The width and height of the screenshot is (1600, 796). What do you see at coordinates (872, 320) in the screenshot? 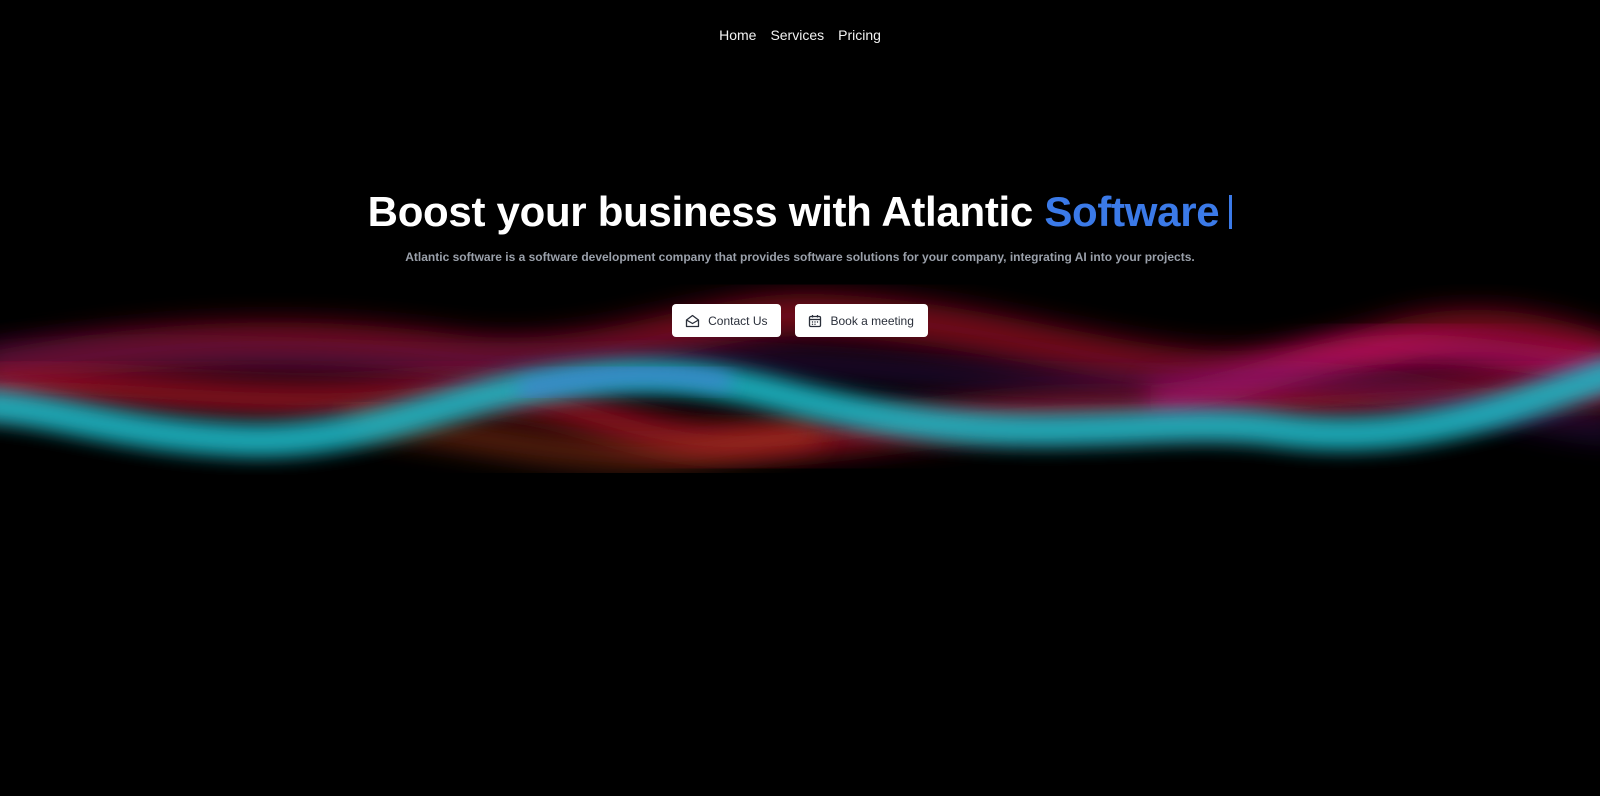
I see `book-meeting-label: Book a meeting` at bounding box center [872, 320].